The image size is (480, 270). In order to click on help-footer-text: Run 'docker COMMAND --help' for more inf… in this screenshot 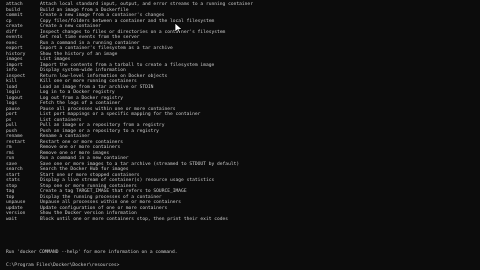, I will do `click(92, 252)`.